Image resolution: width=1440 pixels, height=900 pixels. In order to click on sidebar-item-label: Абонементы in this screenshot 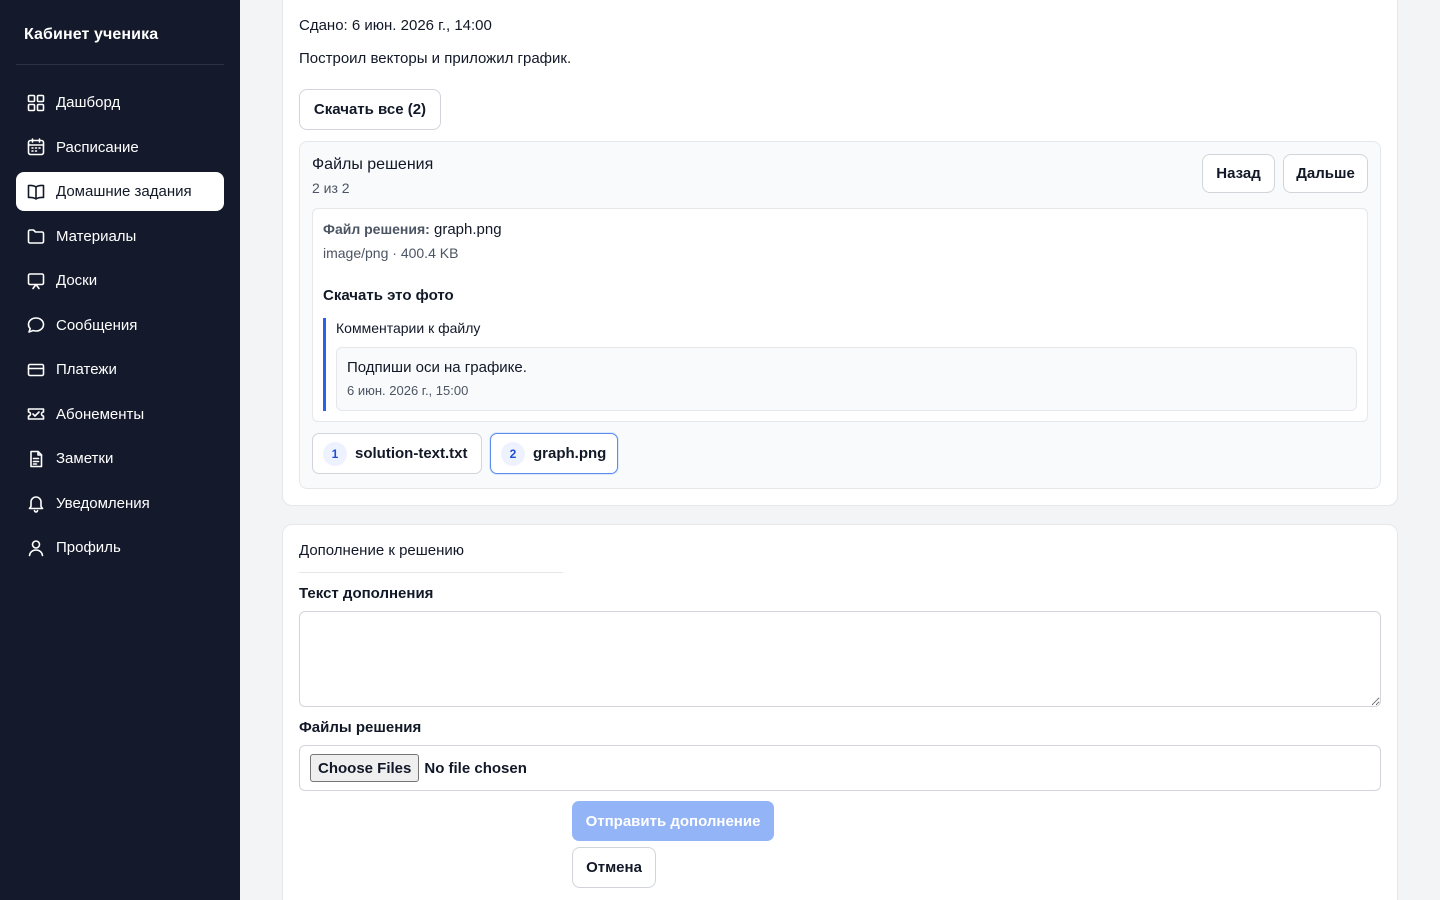, I will do `click(100, 414)`.